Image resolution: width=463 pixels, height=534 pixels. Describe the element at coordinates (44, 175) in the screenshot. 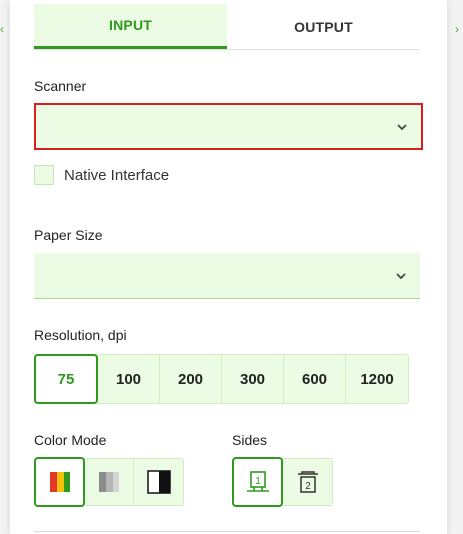

I see `native-interface-checkbox` at that location.